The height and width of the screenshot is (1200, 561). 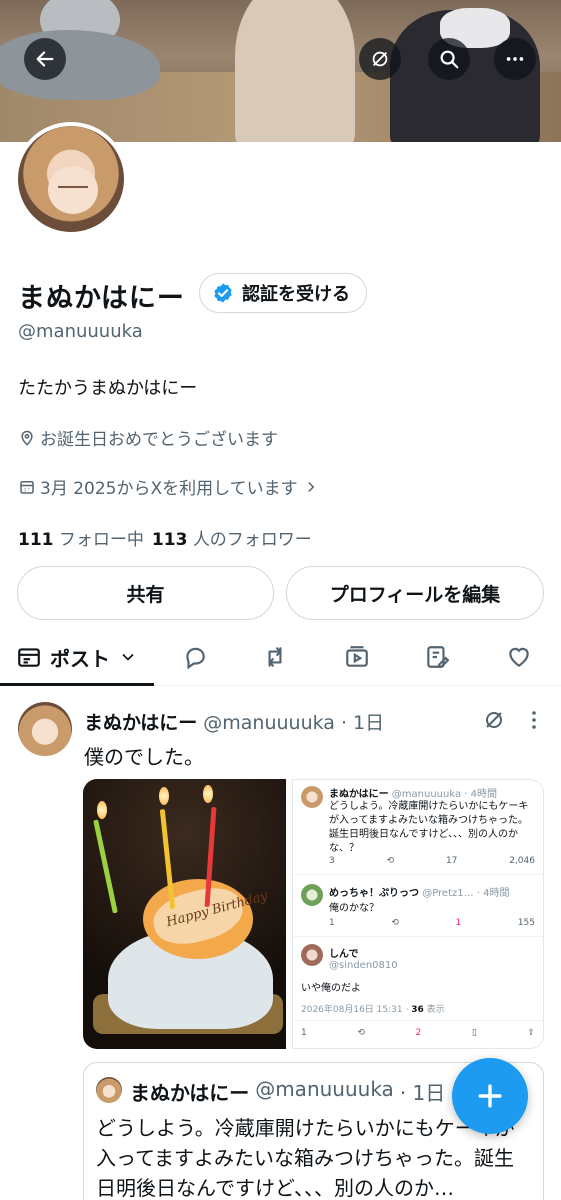 What do you see at coordinates (466, 893) in the screenshot?
I see `ss-t2-meta: @Pretz1… · 4時間` at bounding box center [466, 893].